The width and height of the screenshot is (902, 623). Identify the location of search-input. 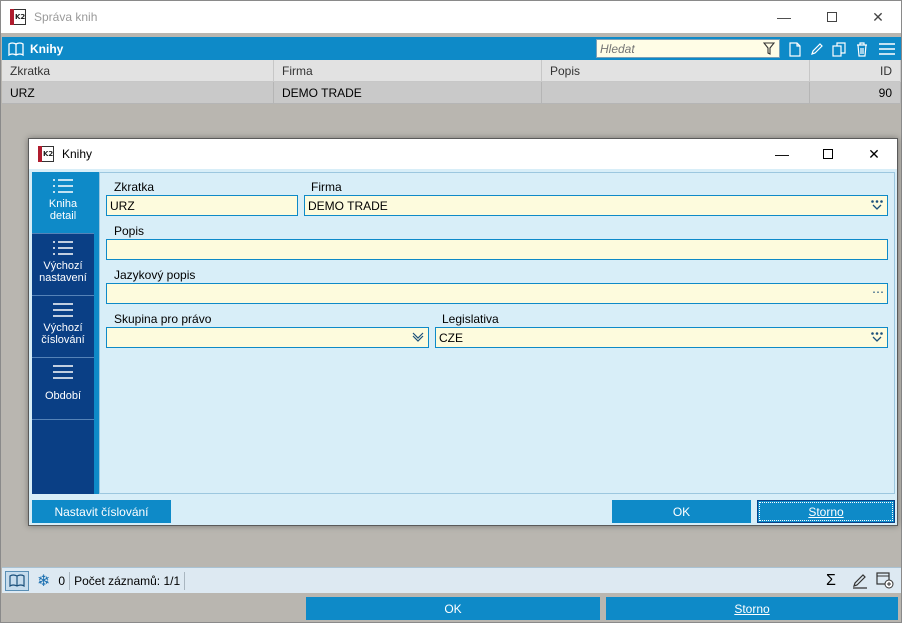
(677, 48).